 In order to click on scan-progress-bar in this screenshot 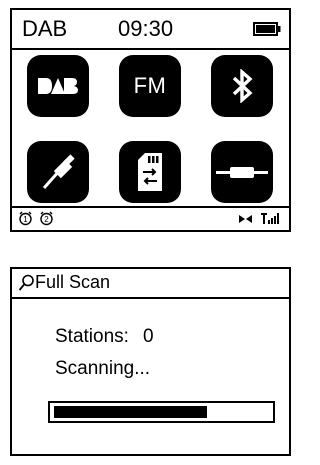, I will do `click(161, 412)`.